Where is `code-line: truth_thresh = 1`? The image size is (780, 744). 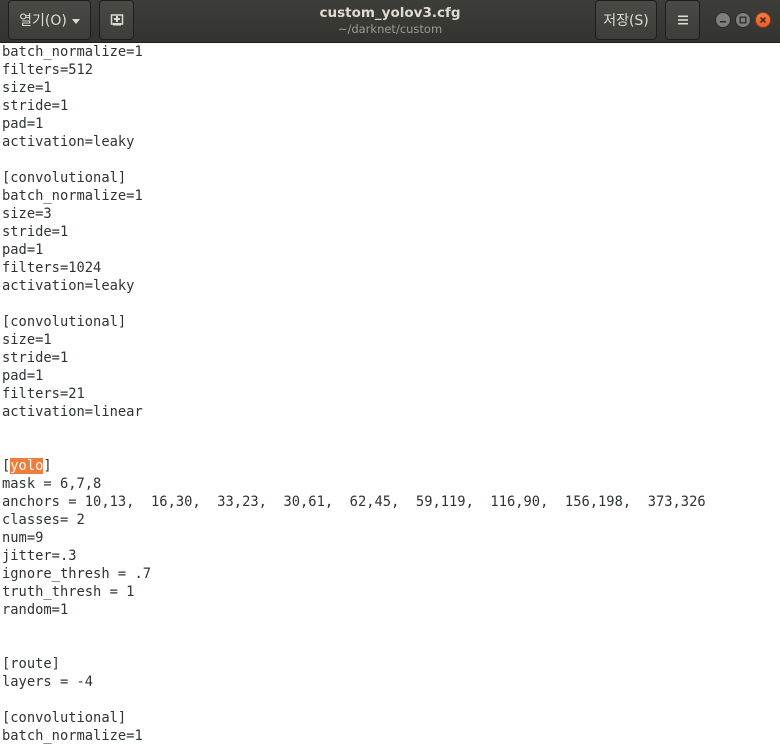
code-line: truth_thresh = 1 is located at coordinates (68, 592).